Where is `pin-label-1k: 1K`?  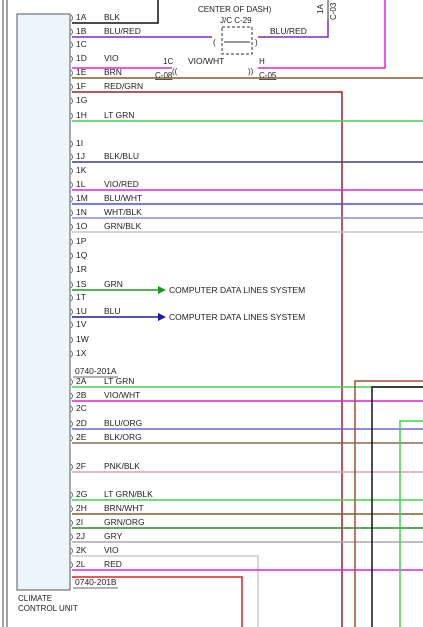
pin-label-1k: 1K is located at coordinates (81, 170).